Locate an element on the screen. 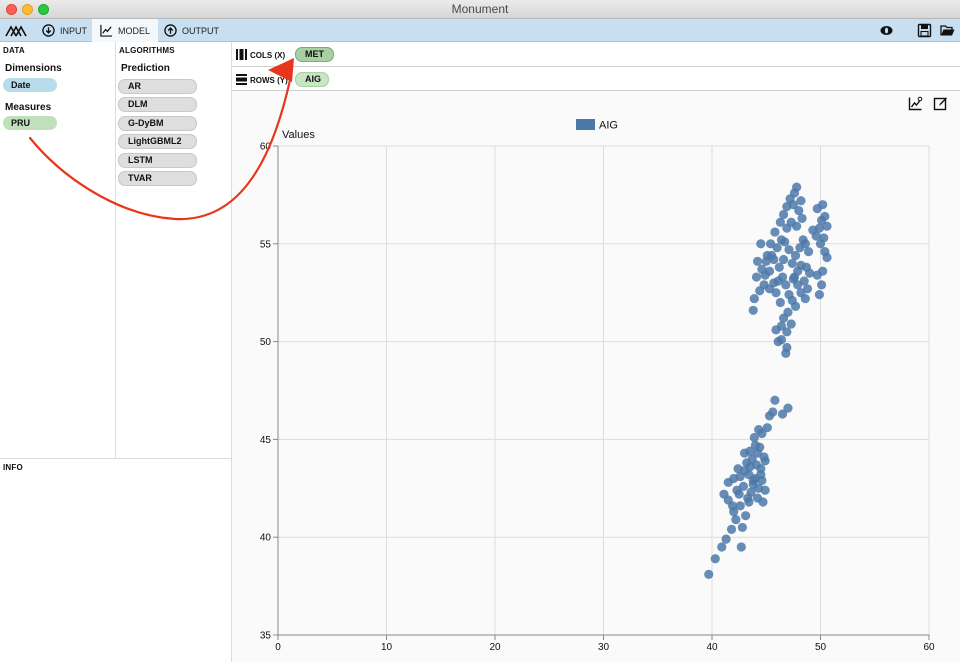  x-tick-label: 20 is located at coordinates (495, 647).